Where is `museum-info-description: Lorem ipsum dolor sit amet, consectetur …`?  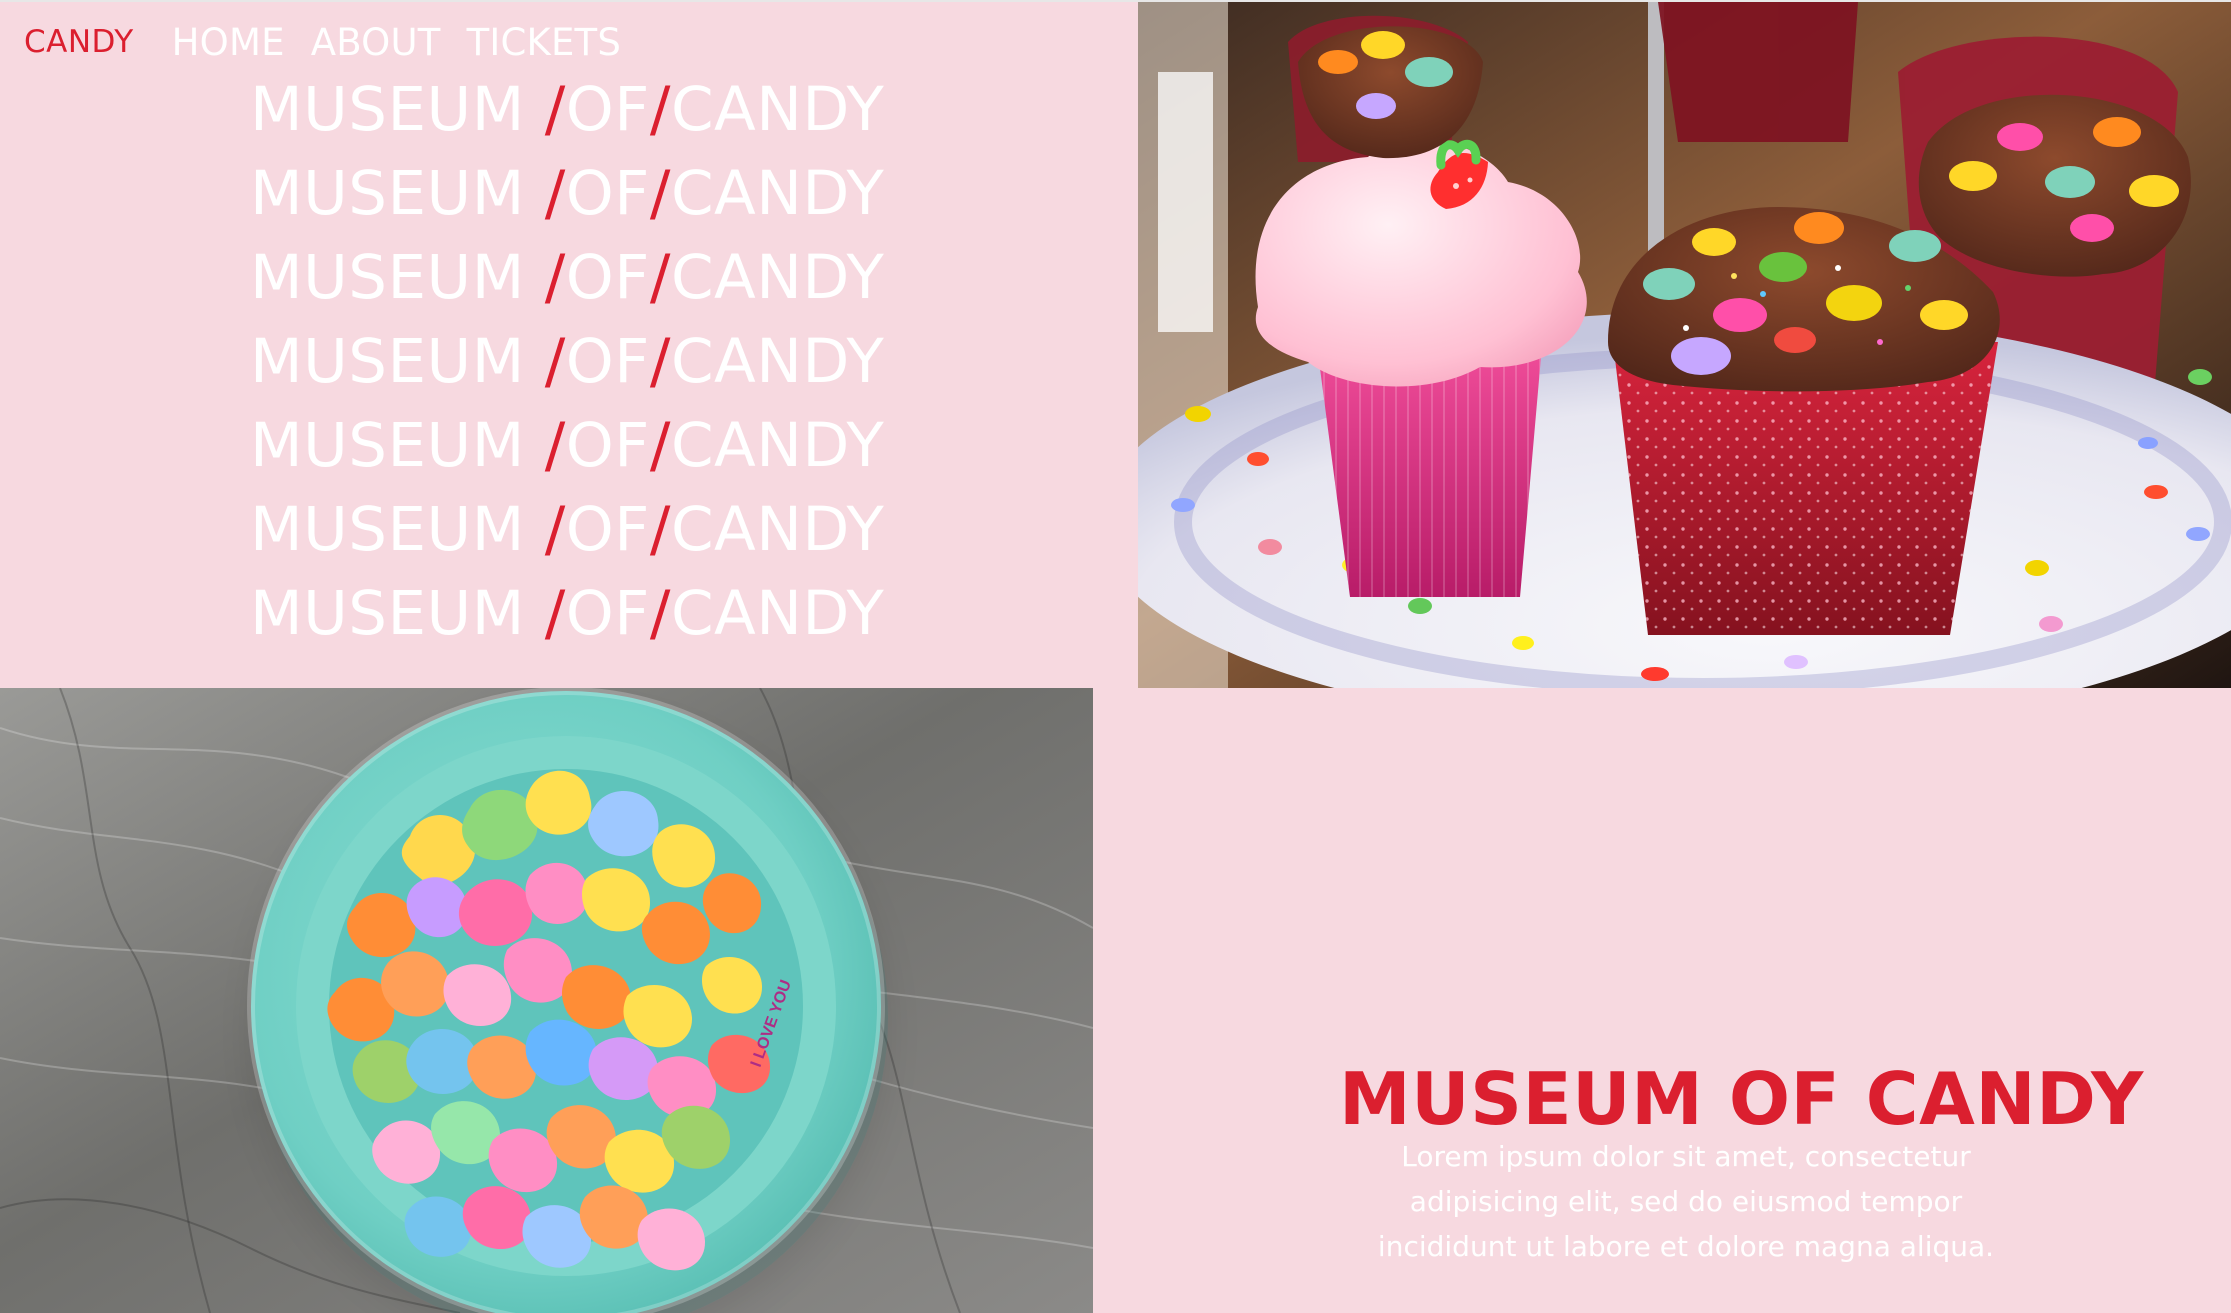 museum-info-description: Lorem ipsum dolor sit amet, consectetur … is located at coordinates (1686, 1201).